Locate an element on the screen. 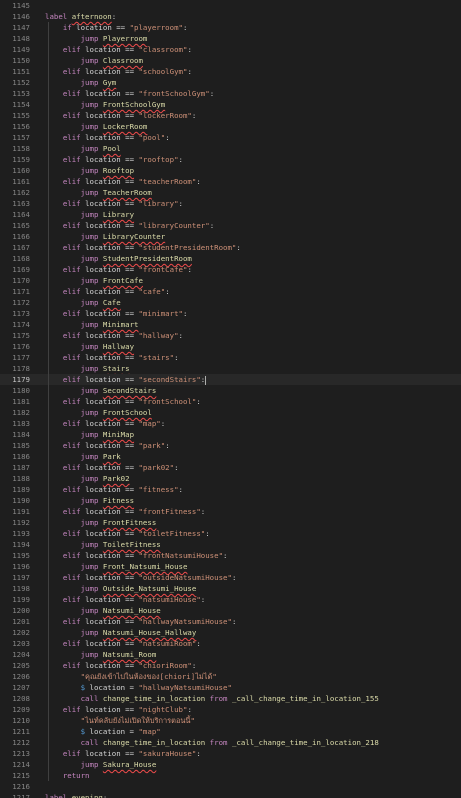  code-line: 1216 is located at coordinates (230, 786).